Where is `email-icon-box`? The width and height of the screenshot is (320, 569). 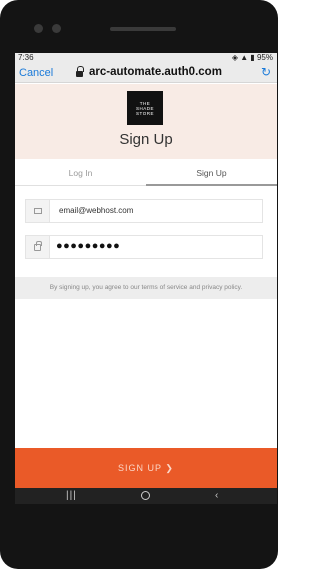
email-icon-box is located at coordinates (38, 211).